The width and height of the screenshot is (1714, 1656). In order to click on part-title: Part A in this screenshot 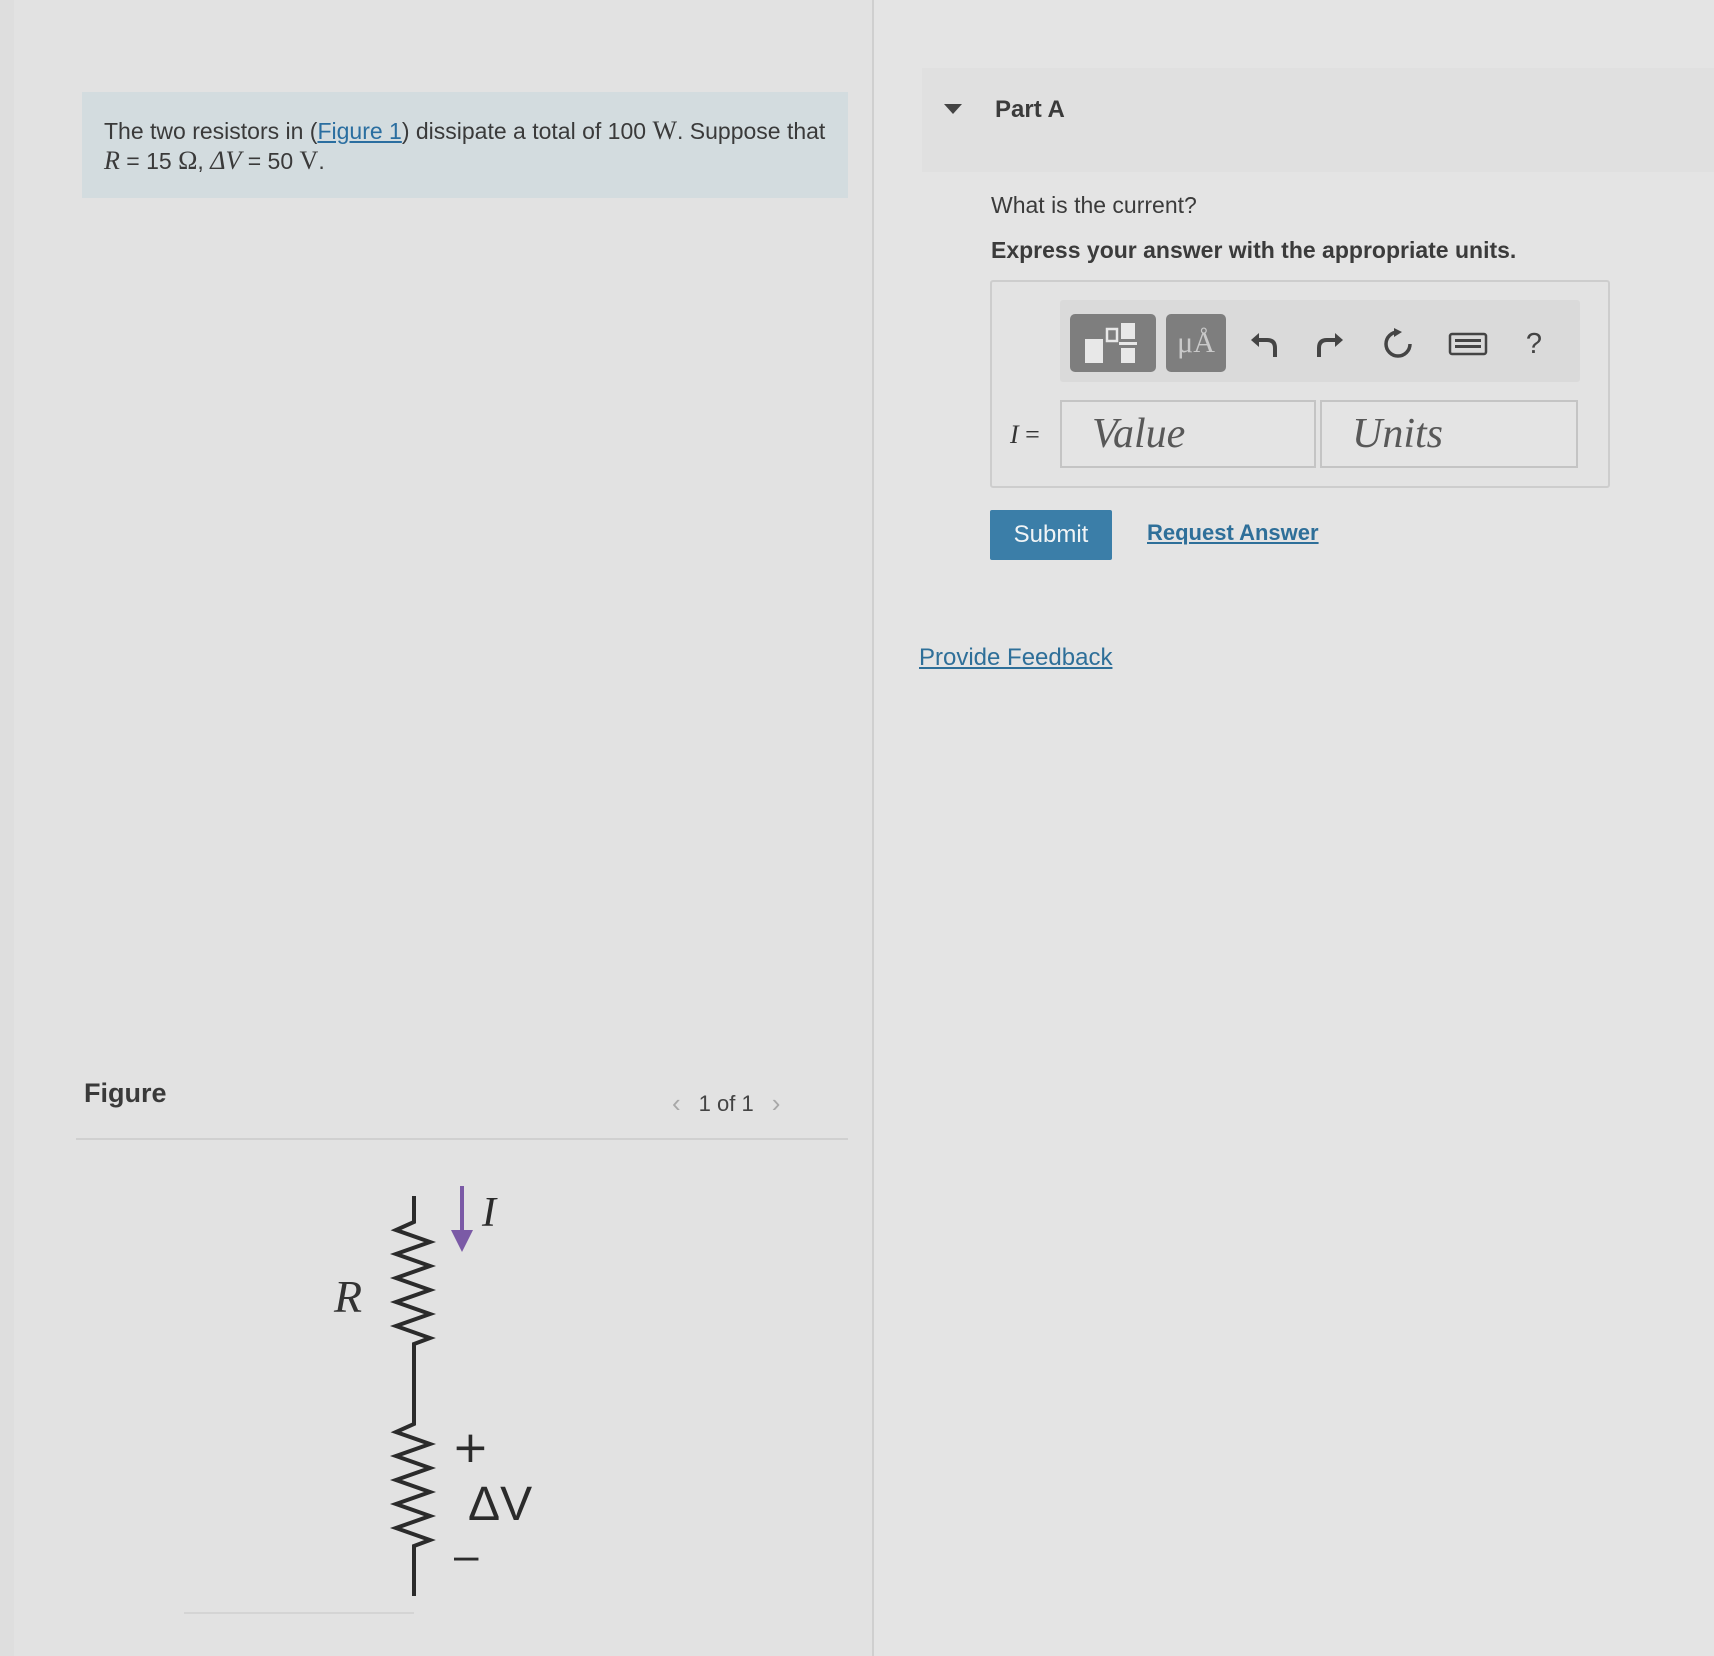, I will do `click(1030, 109)`.